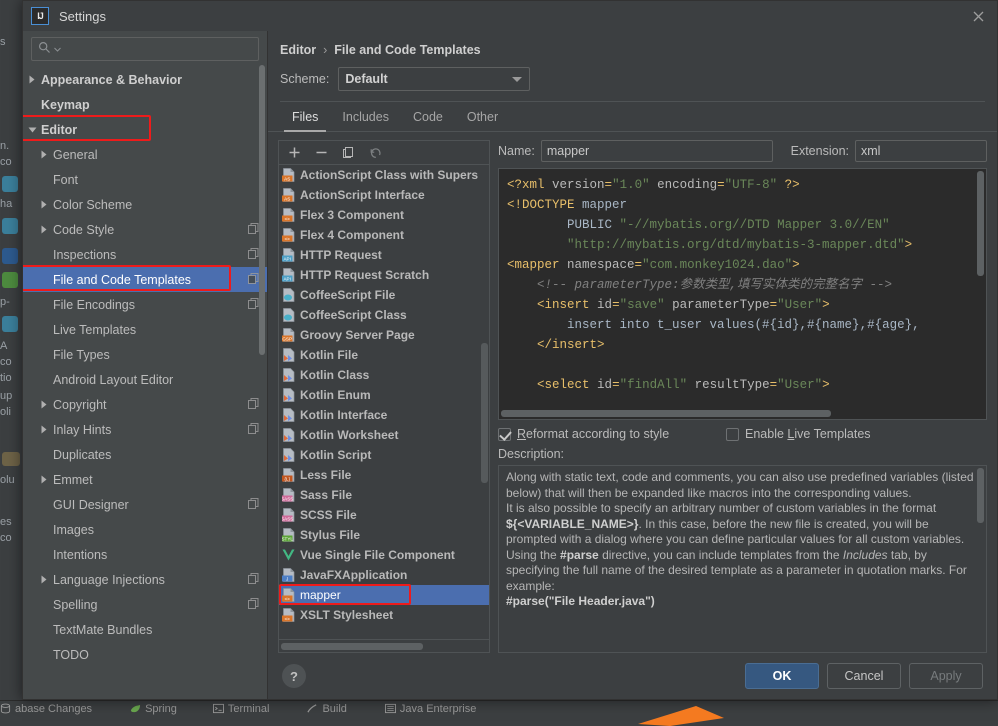 The image size is (998, 726). Describe the element at coordinates (145, 629) in the screenshot. I see `sidebar-item-textmate-bundles: TextMate Bundles` at that location.